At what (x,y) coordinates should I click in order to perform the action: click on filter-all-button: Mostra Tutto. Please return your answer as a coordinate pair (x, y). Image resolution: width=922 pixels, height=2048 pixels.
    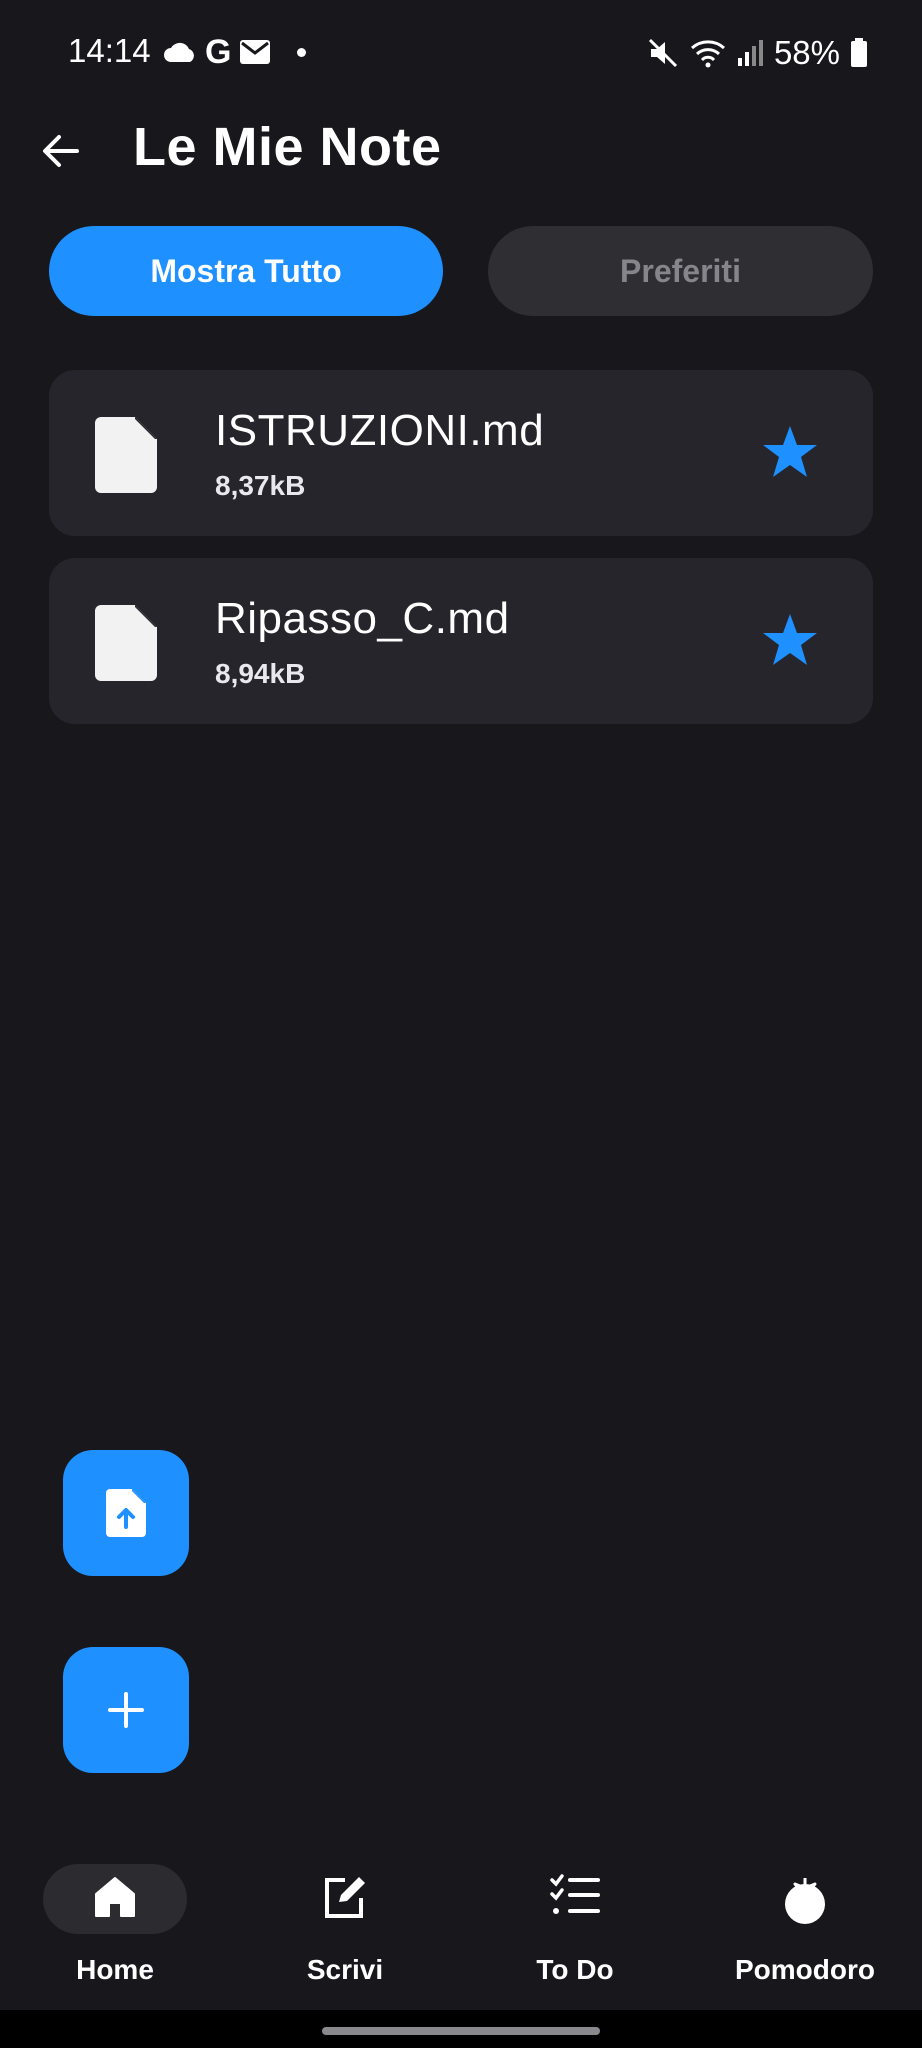
    Looking at the image, I should click on (246, 271).